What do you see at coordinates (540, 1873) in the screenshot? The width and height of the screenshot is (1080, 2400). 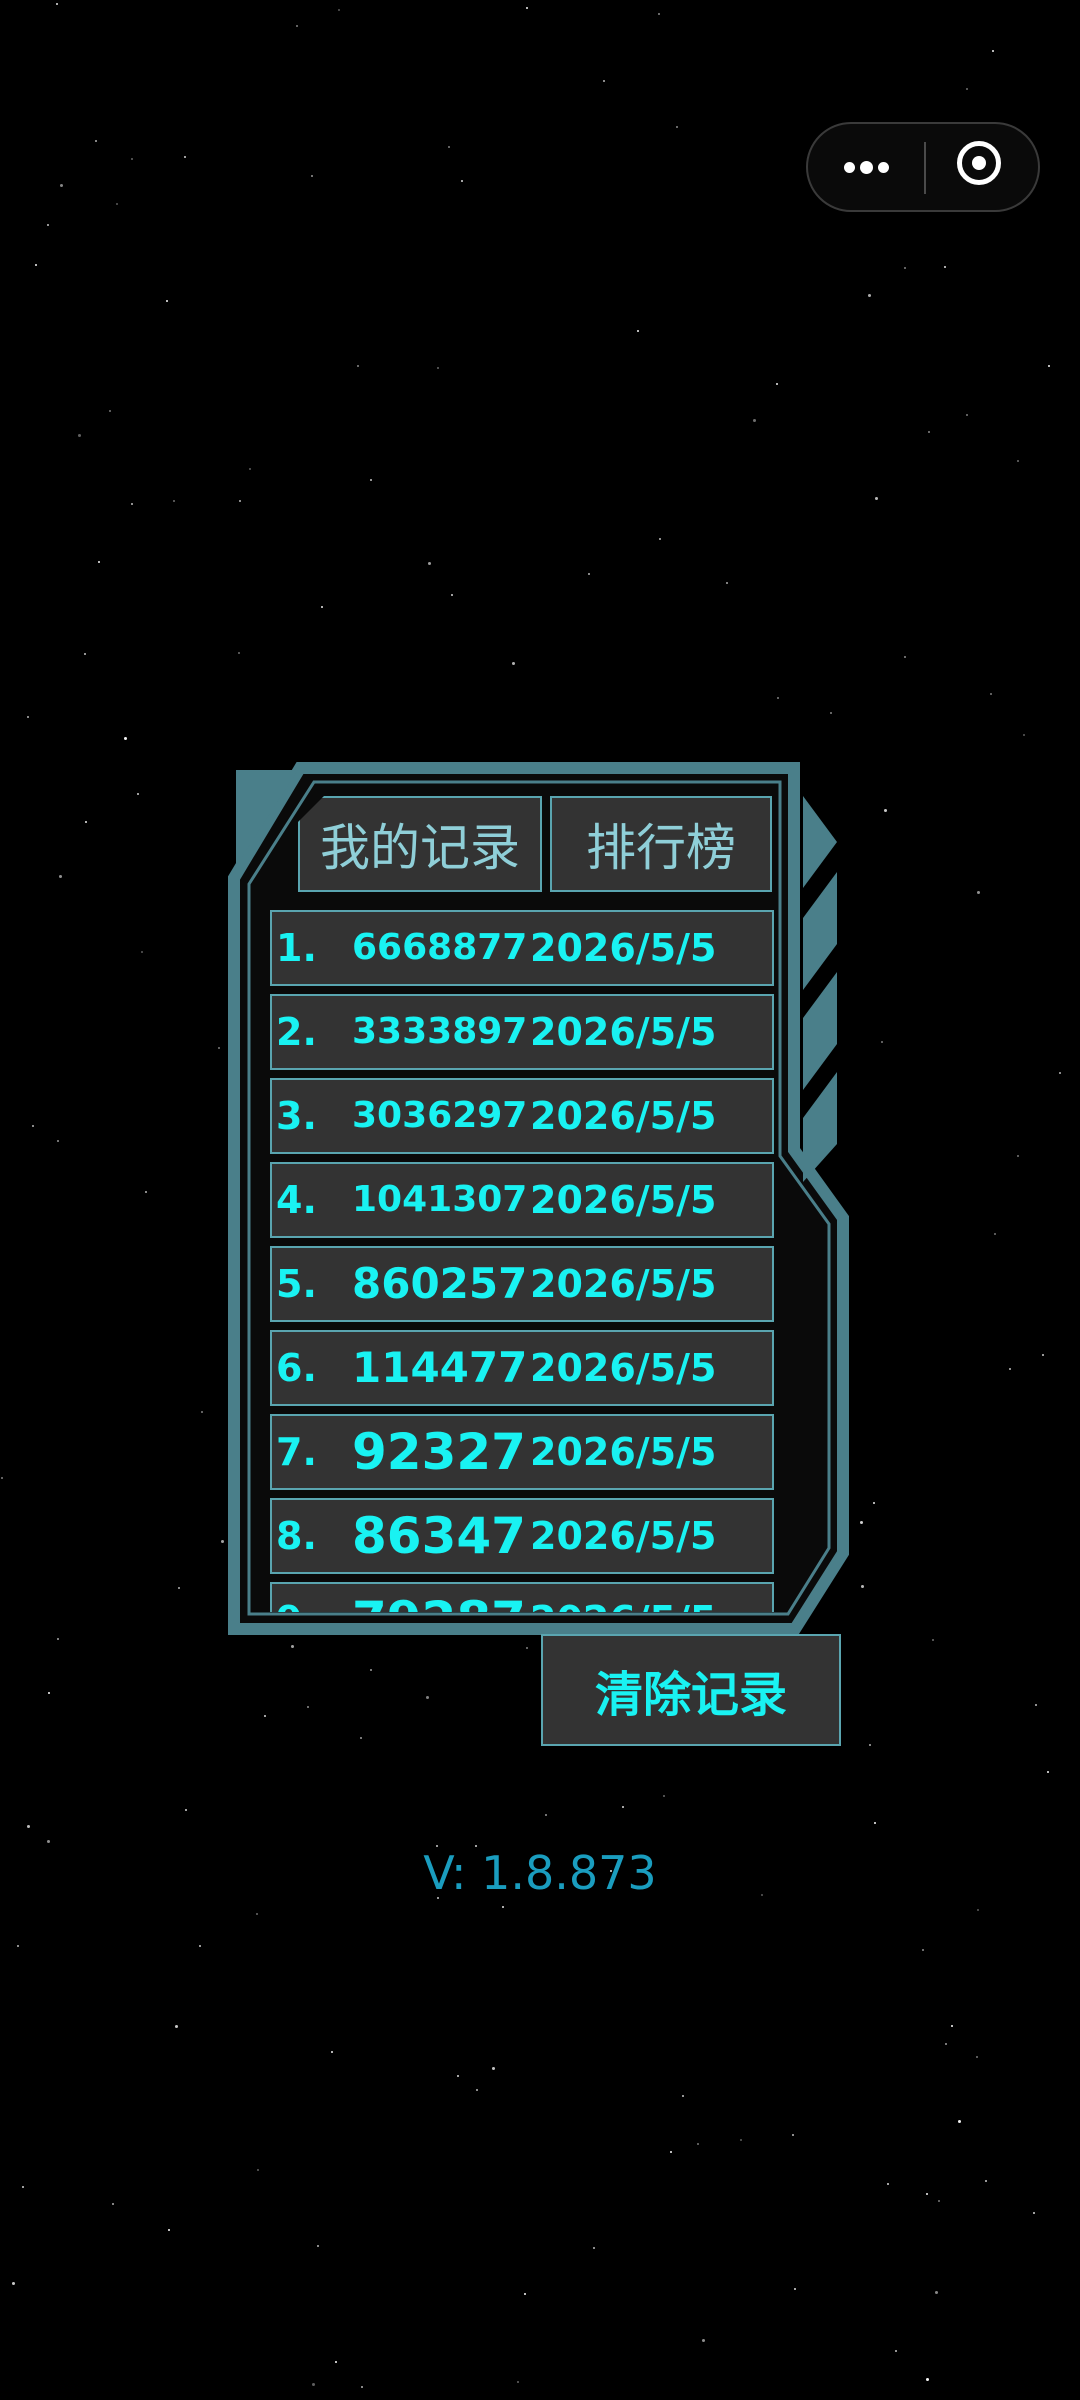 I see `version-label: V: 1.8.873` at bounding box center [540, 1873].